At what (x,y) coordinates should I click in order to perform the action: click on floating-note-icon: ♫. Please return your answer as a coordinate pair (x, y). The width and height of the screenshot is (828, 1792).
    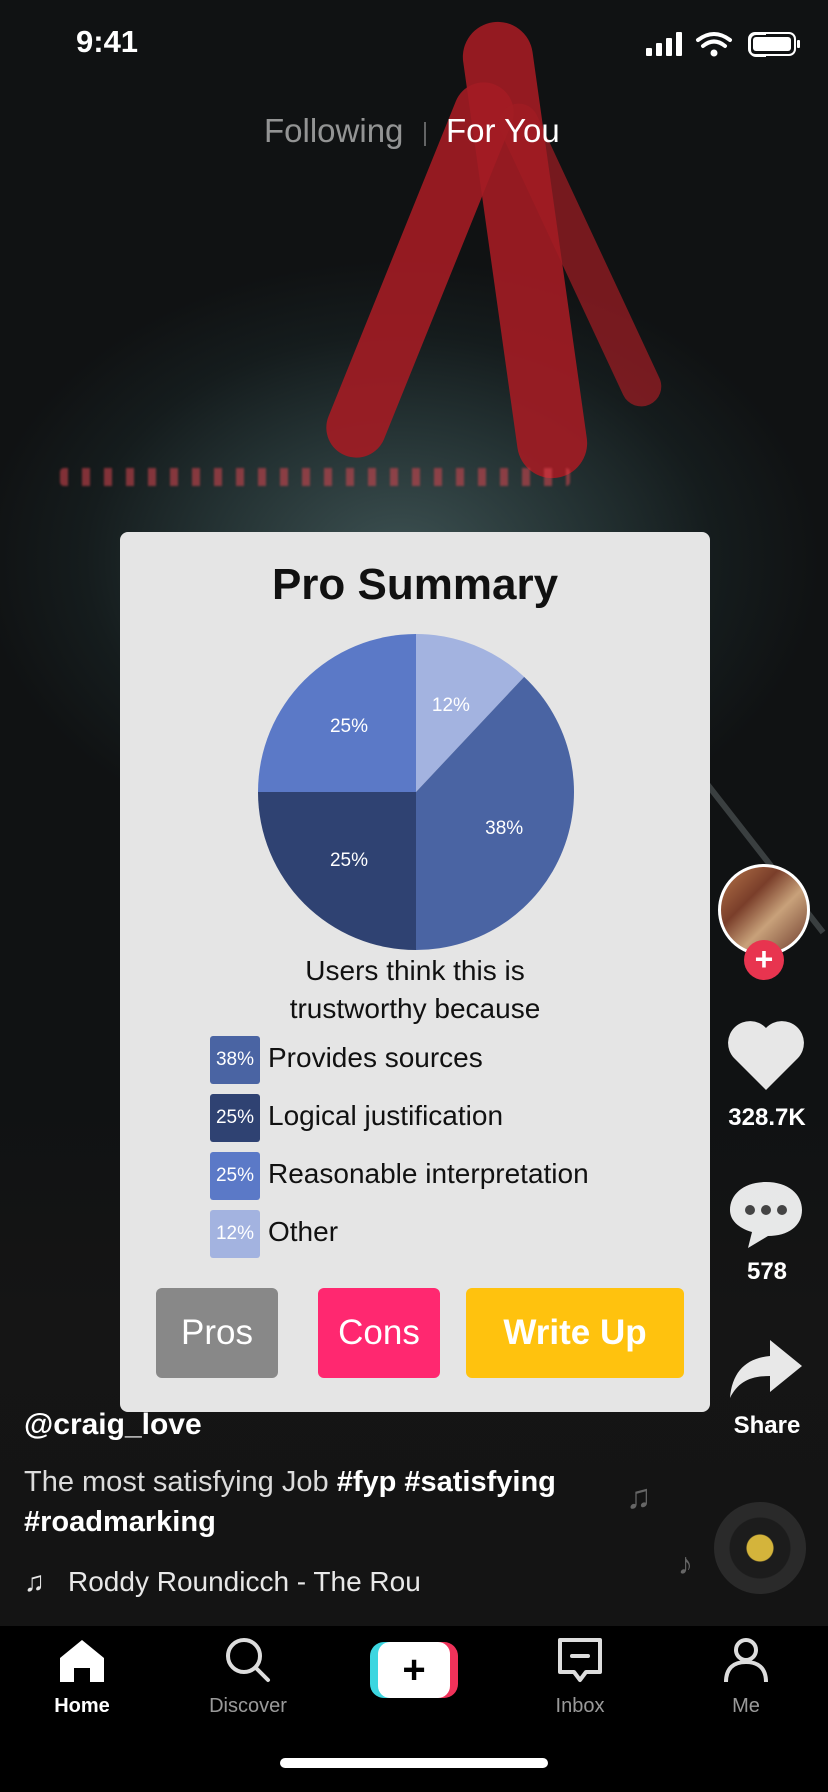
    Looking at the image, I should click on (639, 1497).